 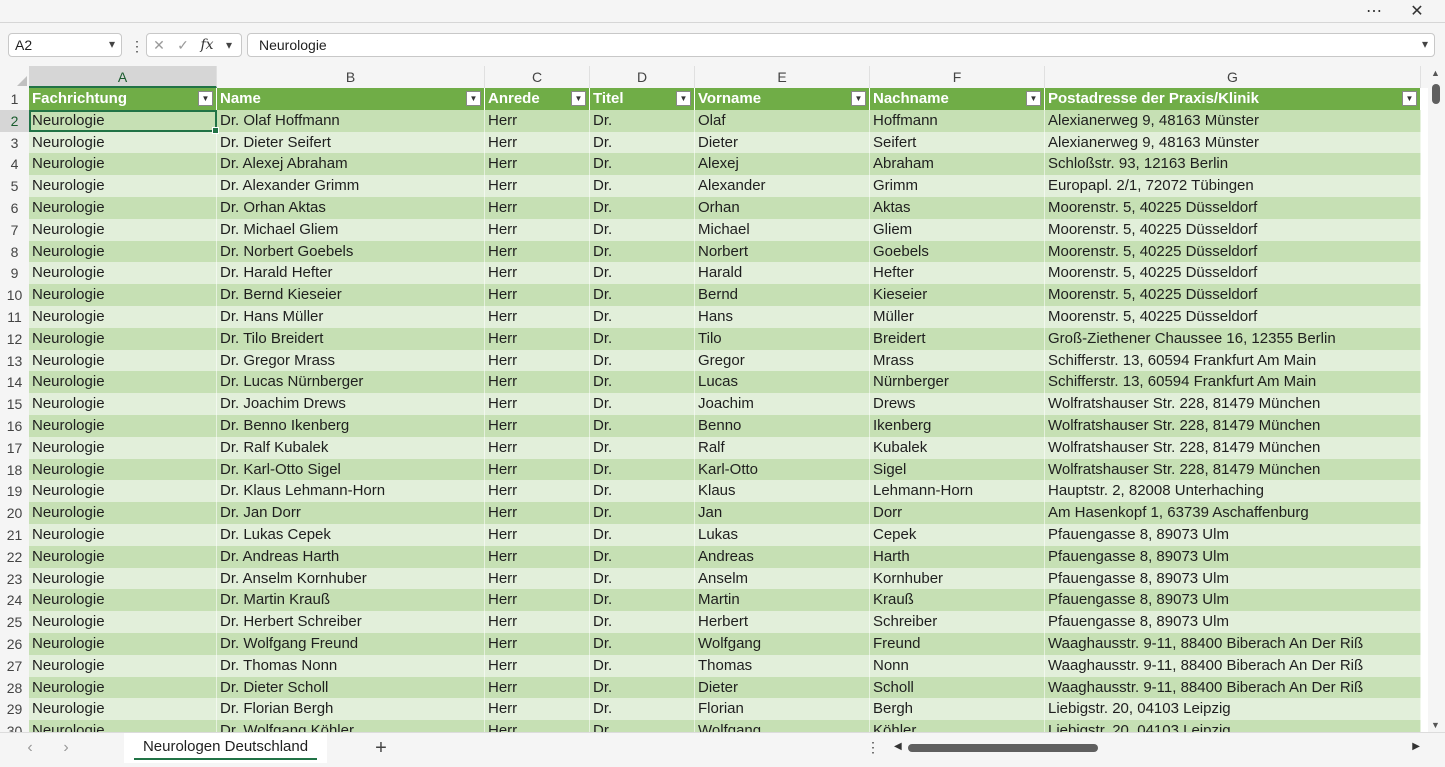 What do you see at coordinates (782, 665) in the screenshot?
I see `table-cell: Thomas` at bounding box center [782, 665].